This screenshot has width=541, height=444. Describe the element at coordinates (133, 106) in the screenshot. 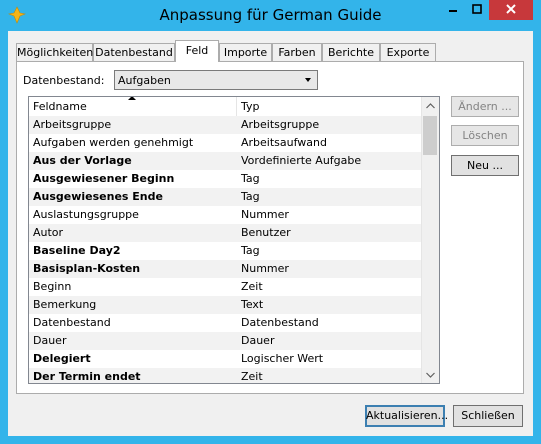

I see `column-header-feldname: Feldname` at that location.